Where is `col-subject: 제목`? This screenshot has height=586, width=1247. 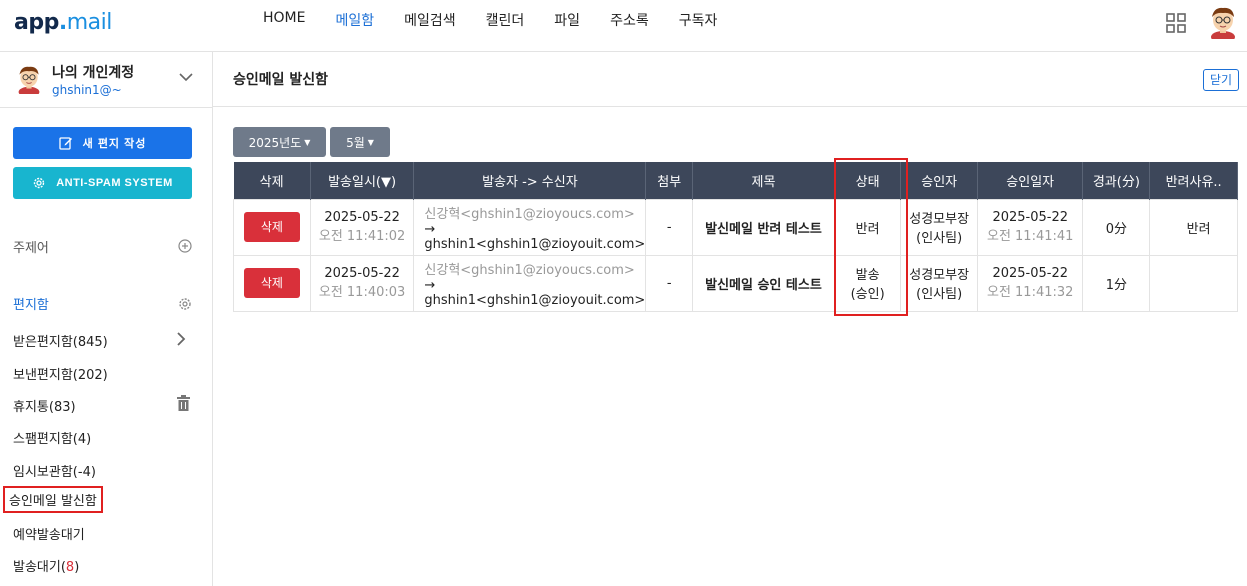 col-subject: 제목 is located at coordinates (763, 180).